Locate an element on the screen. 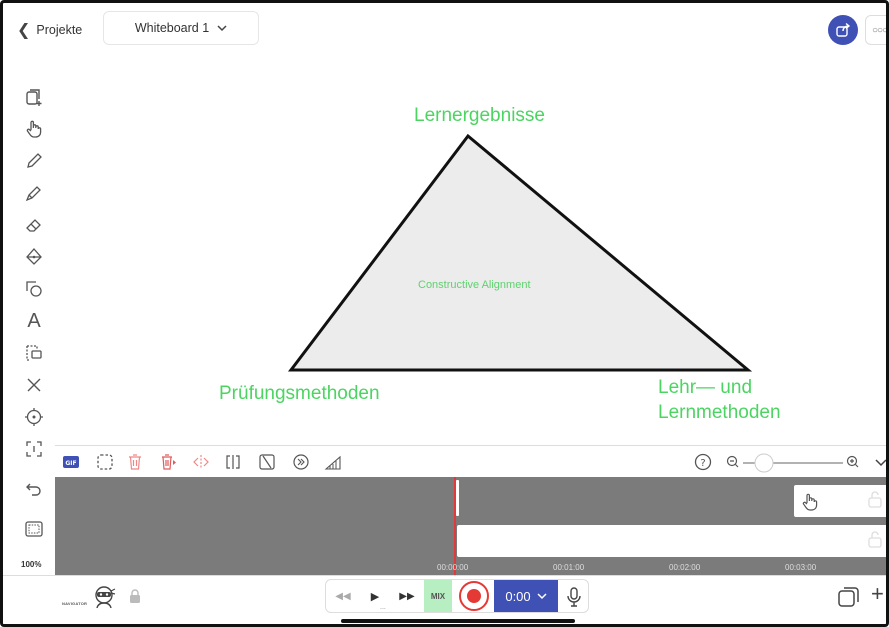 The width and height of the screenshot is (889, 627). gif-button: GIF is located at coordinates (71, 462).